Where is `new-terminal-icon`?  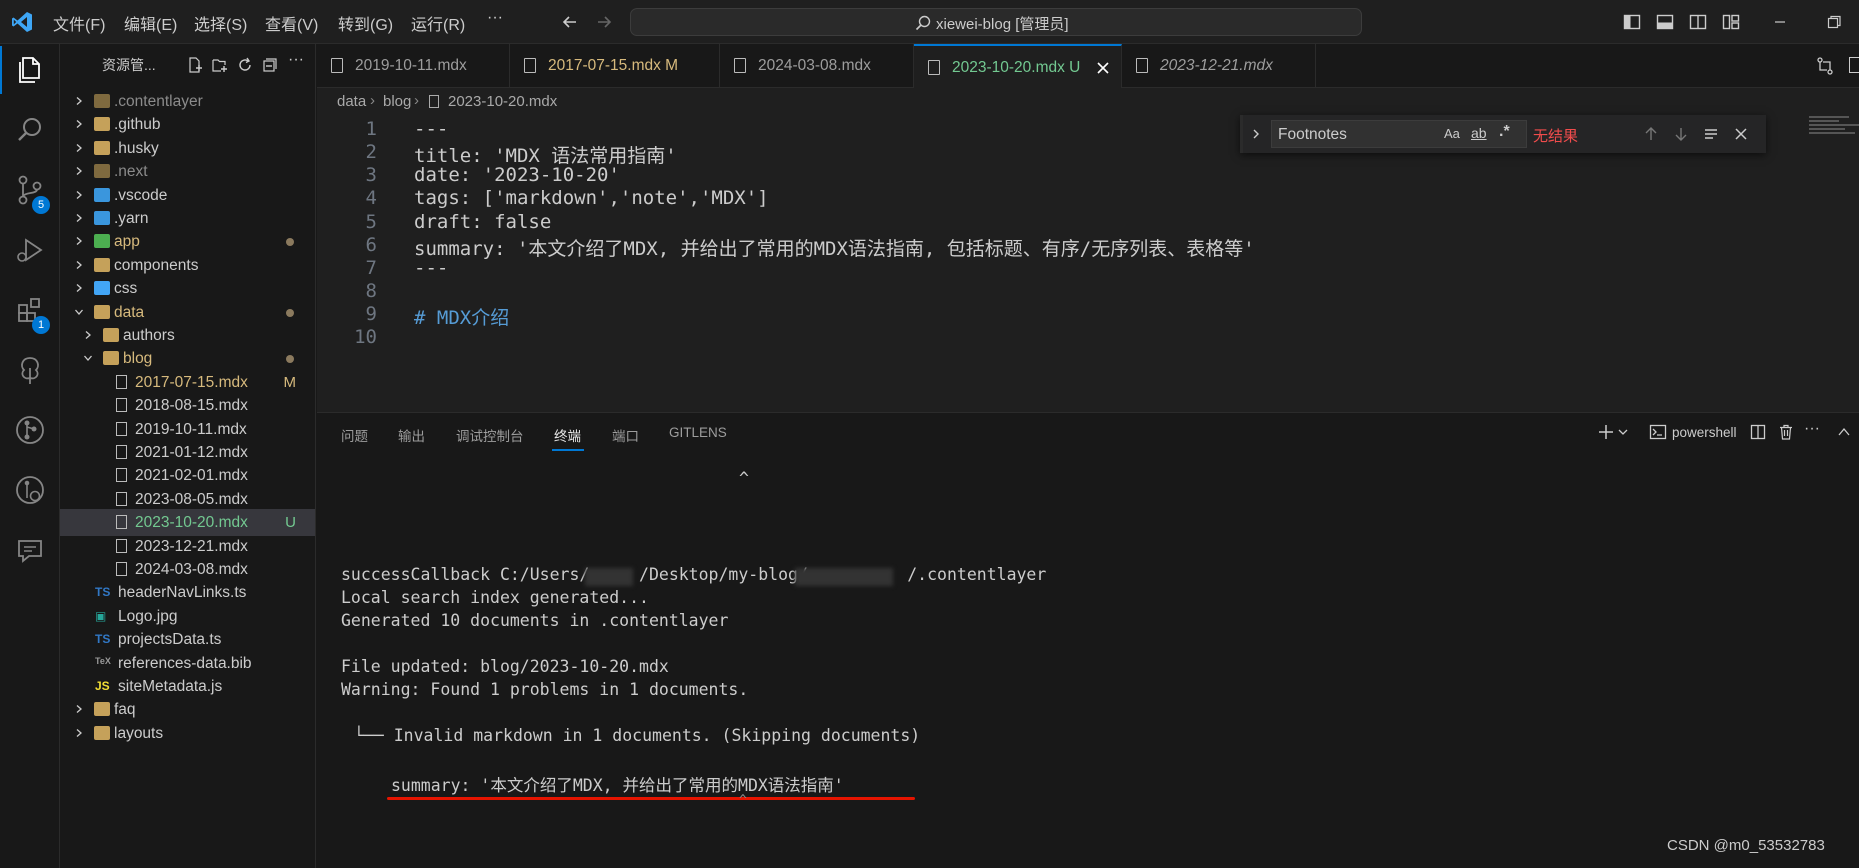
new-terminal-icon is located at coordinates (1606, 432).